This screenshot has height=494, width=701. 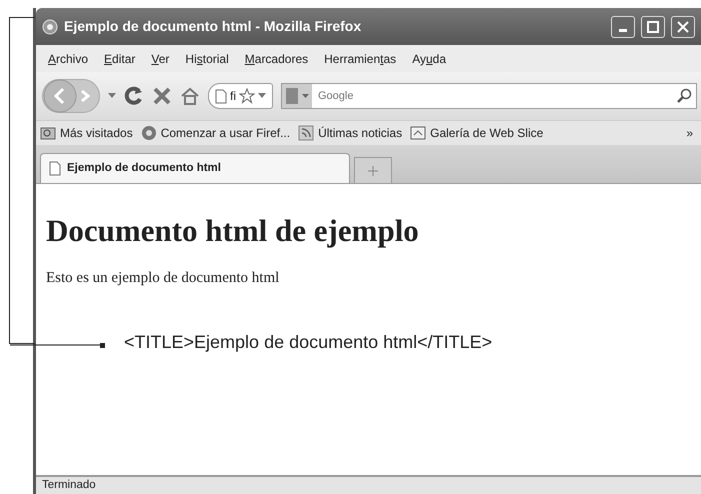 What do you see at coordinates (68, 59) in the screenshot?
I see `menu-item: Archivo` at bounding box center [68, 59].